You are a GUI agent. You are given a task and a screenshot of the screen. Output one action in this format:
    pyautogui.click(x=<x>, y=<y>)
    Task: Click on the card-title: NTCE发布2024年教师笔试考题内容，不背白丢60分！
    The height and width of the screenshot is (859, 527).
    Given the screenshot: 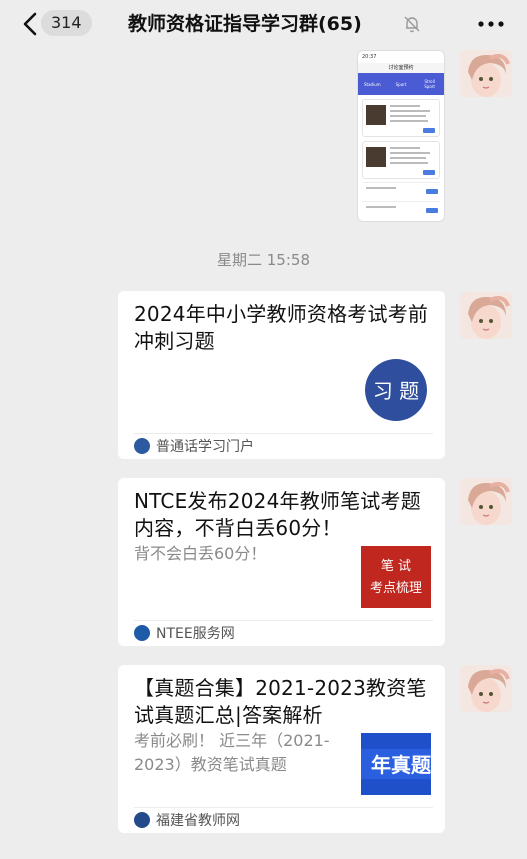 What is the action you would take?
    pyautogui.click(x=277, y=514)
    